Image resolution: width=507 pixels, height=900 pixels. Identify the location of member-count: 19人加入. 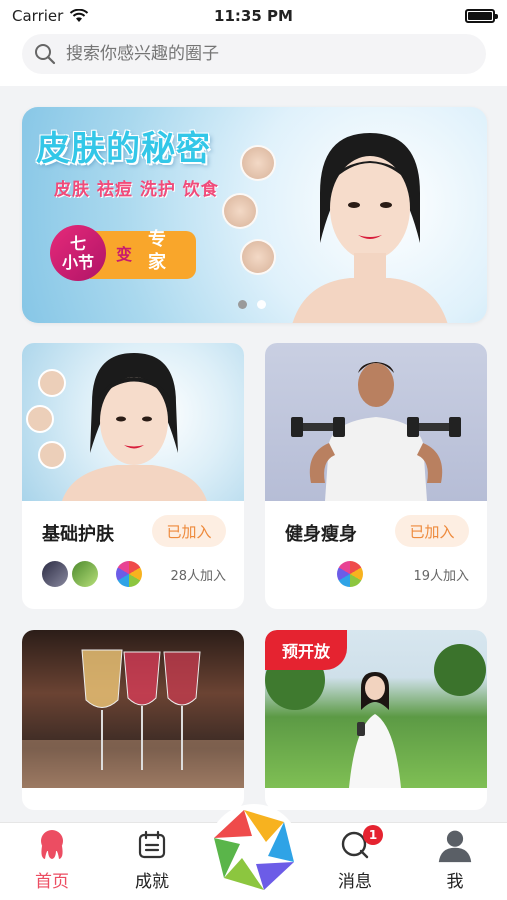
(441, 576).